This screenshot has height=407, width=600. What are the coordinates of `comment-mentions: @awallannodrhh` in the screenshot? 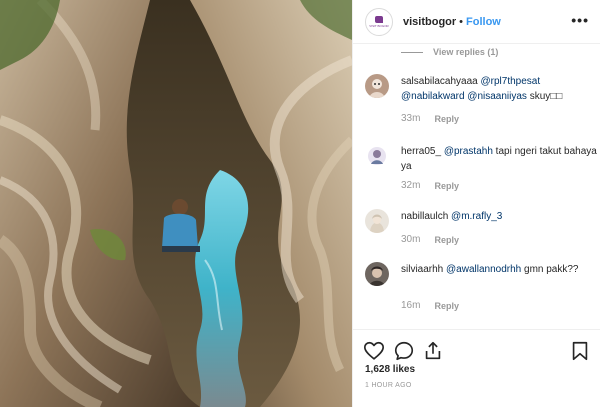 It's located at (483, 269).